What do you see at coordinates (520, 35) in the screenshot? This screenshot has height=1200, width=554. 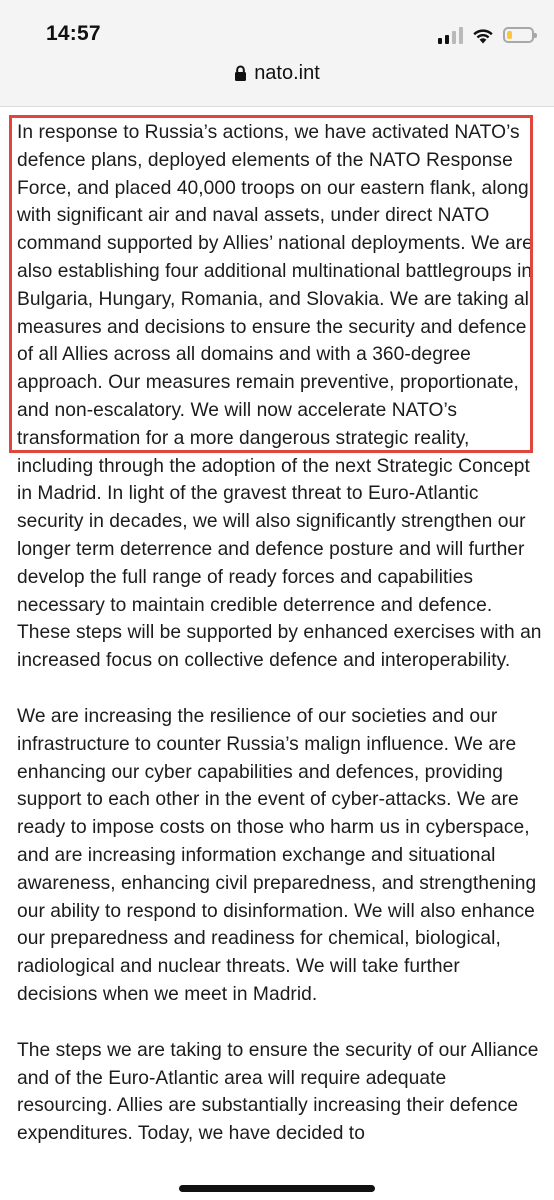 I see `battery-low-icon` at bounding box center [520, 35].